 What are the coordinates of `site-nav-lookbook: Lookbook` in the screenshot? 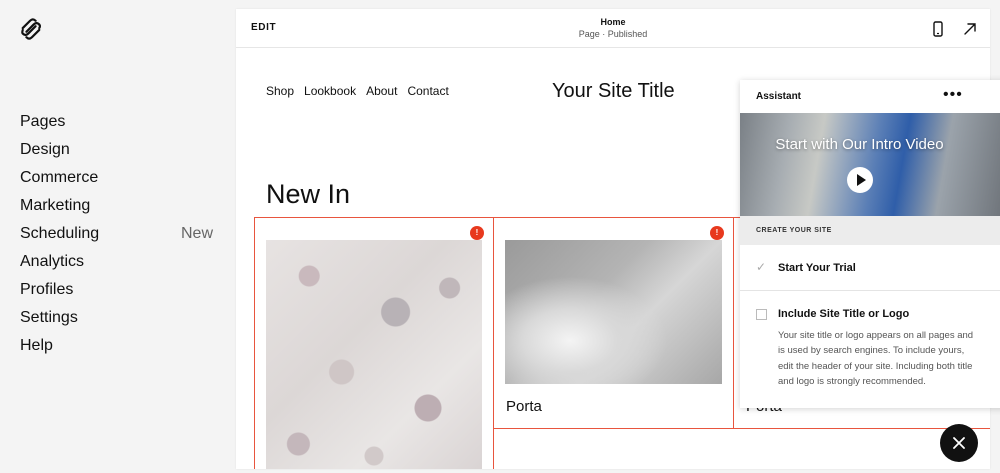 It's located at (330, 91).